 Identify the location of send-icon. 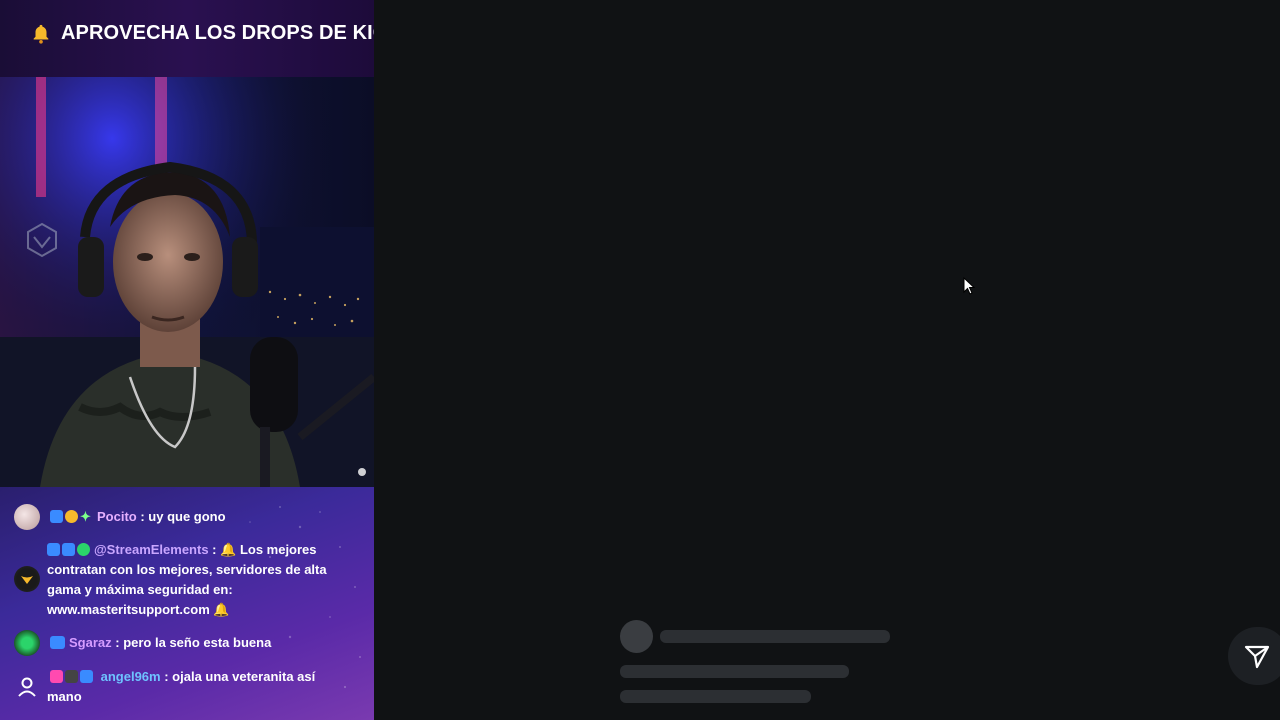
(1257, 657).